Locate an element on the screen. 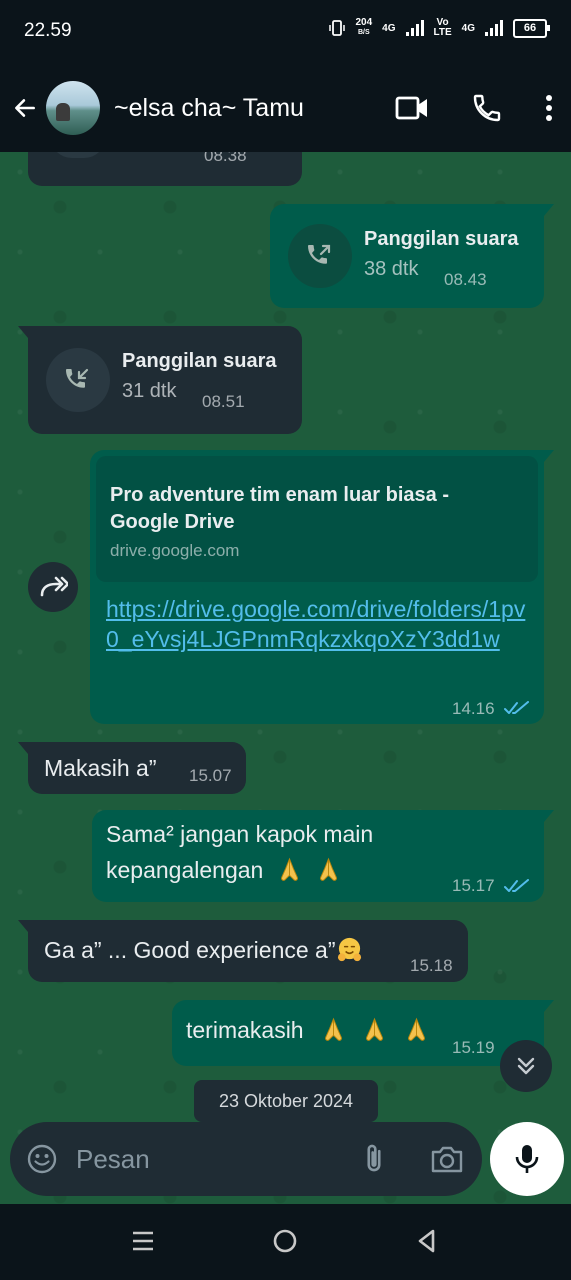 This screenshot has height=1280, width=571. battery-level: 66 is located at coordinates (530, 28).